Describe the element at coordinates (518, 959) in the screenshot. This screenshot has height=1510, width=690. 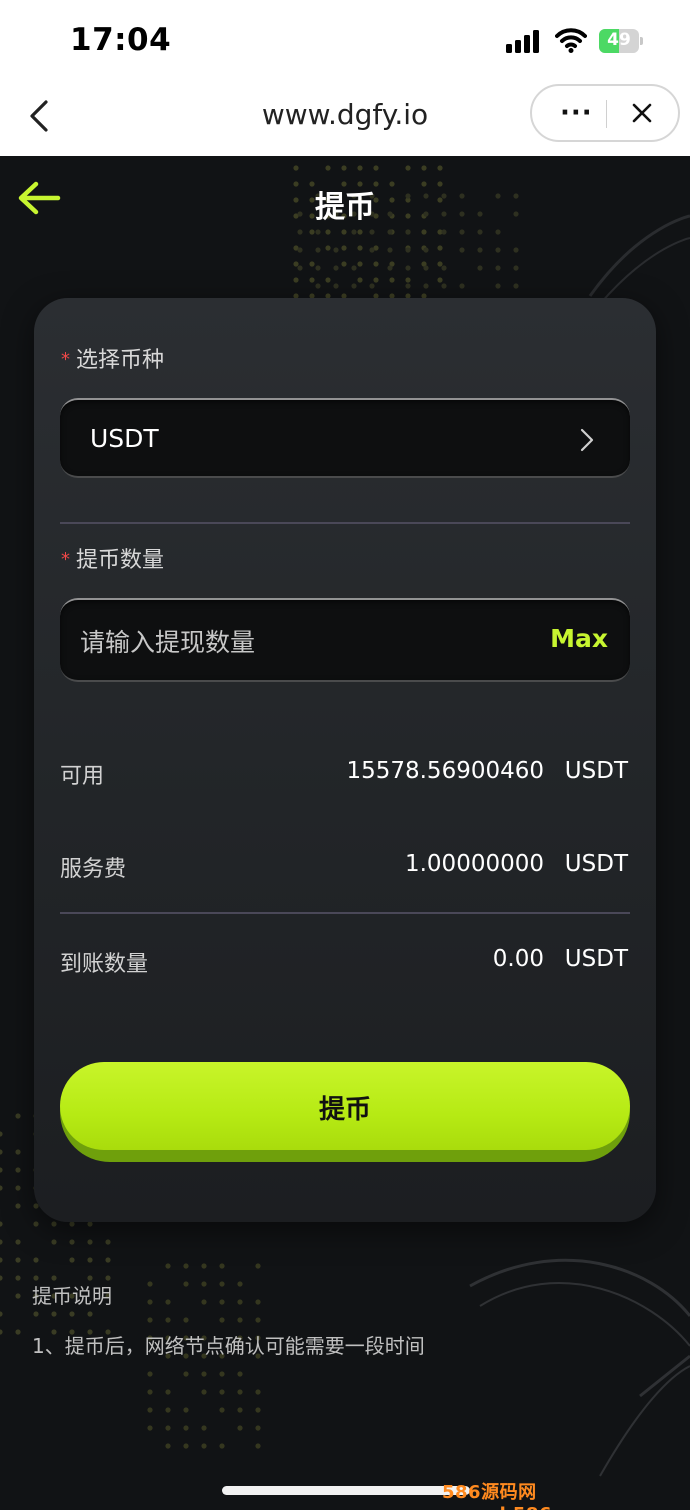
I see `received-value: 0.00` at that location.